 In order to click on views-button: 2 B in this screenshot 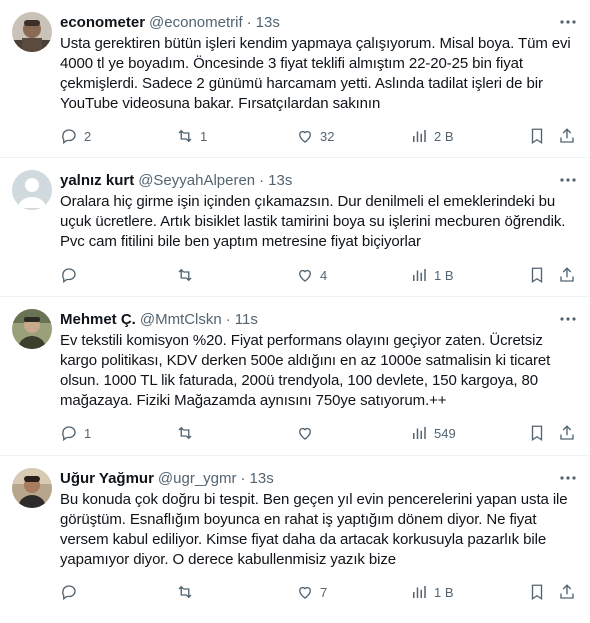, I will do `click(432, 136)`.